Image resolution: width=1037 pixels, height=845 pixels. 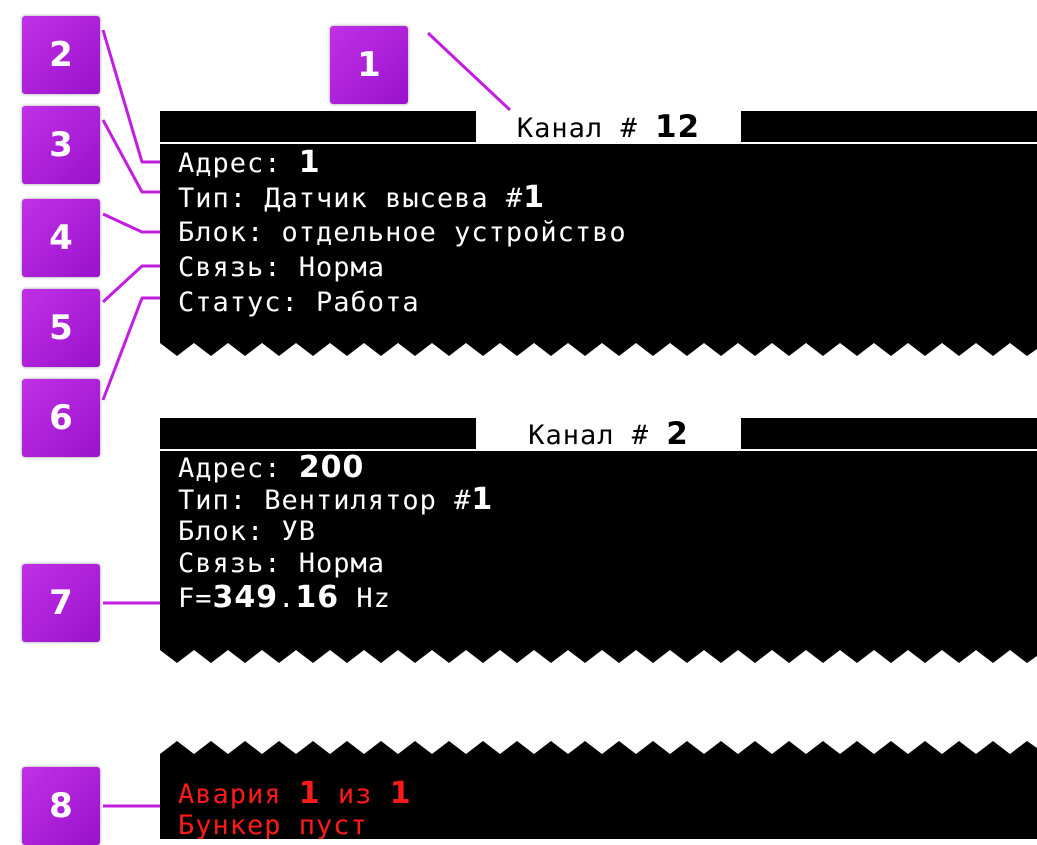 I want to click on callout-badge-5: 5, so click(x=61, y=328).